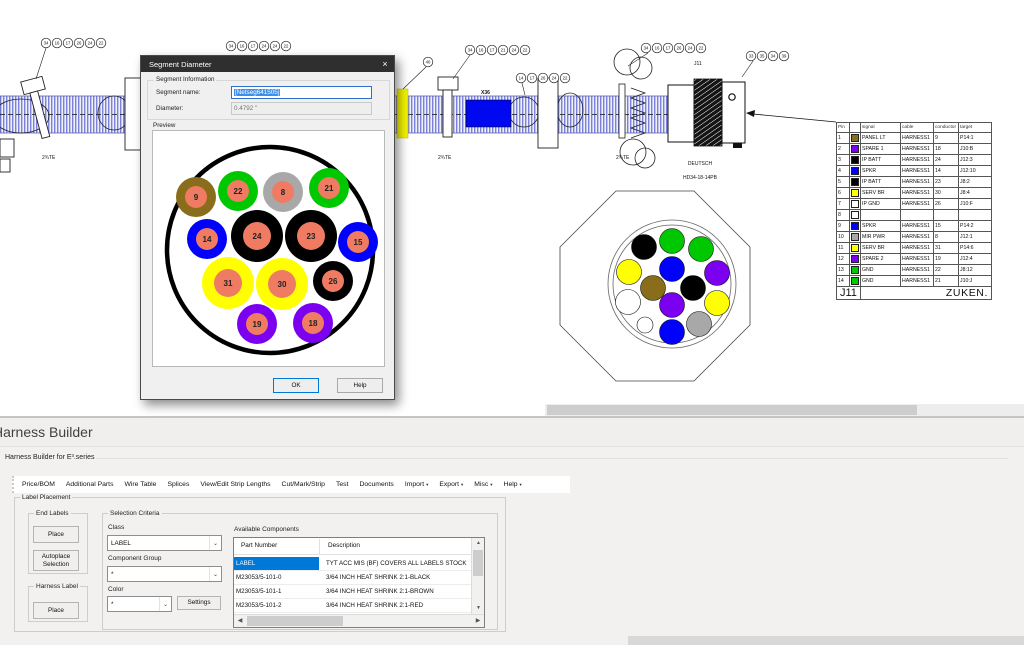 The height and width of the screenshot is (645, 1024). I want to click on table-row: 10 MIR PWR HARNESS1 8 J12:1, so click(914, 237).